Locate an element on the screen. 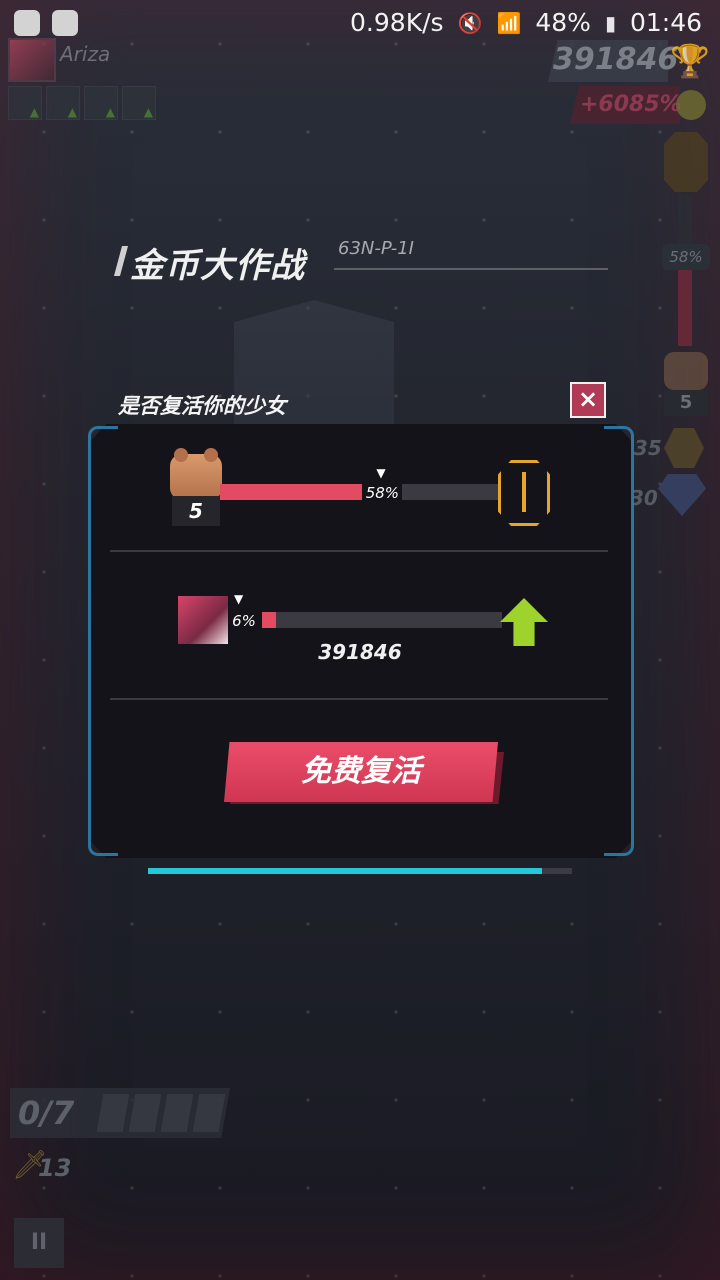 The width and height of the screenshot is (720, 1280). bear-progress-fill is located at coordinates (301, 492).